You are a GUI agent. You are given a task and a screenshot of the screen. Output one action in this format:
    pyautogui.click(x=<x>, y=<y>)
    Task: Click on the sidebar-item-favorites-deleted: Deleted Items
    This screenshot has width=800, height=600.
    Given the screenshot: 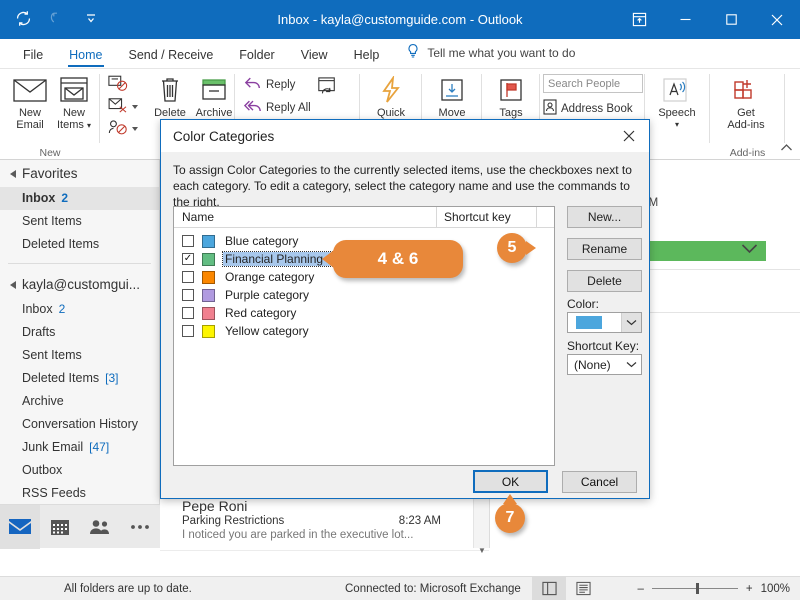 What is the action you would take?
    pyautogui.click(x=79, y=244)
    